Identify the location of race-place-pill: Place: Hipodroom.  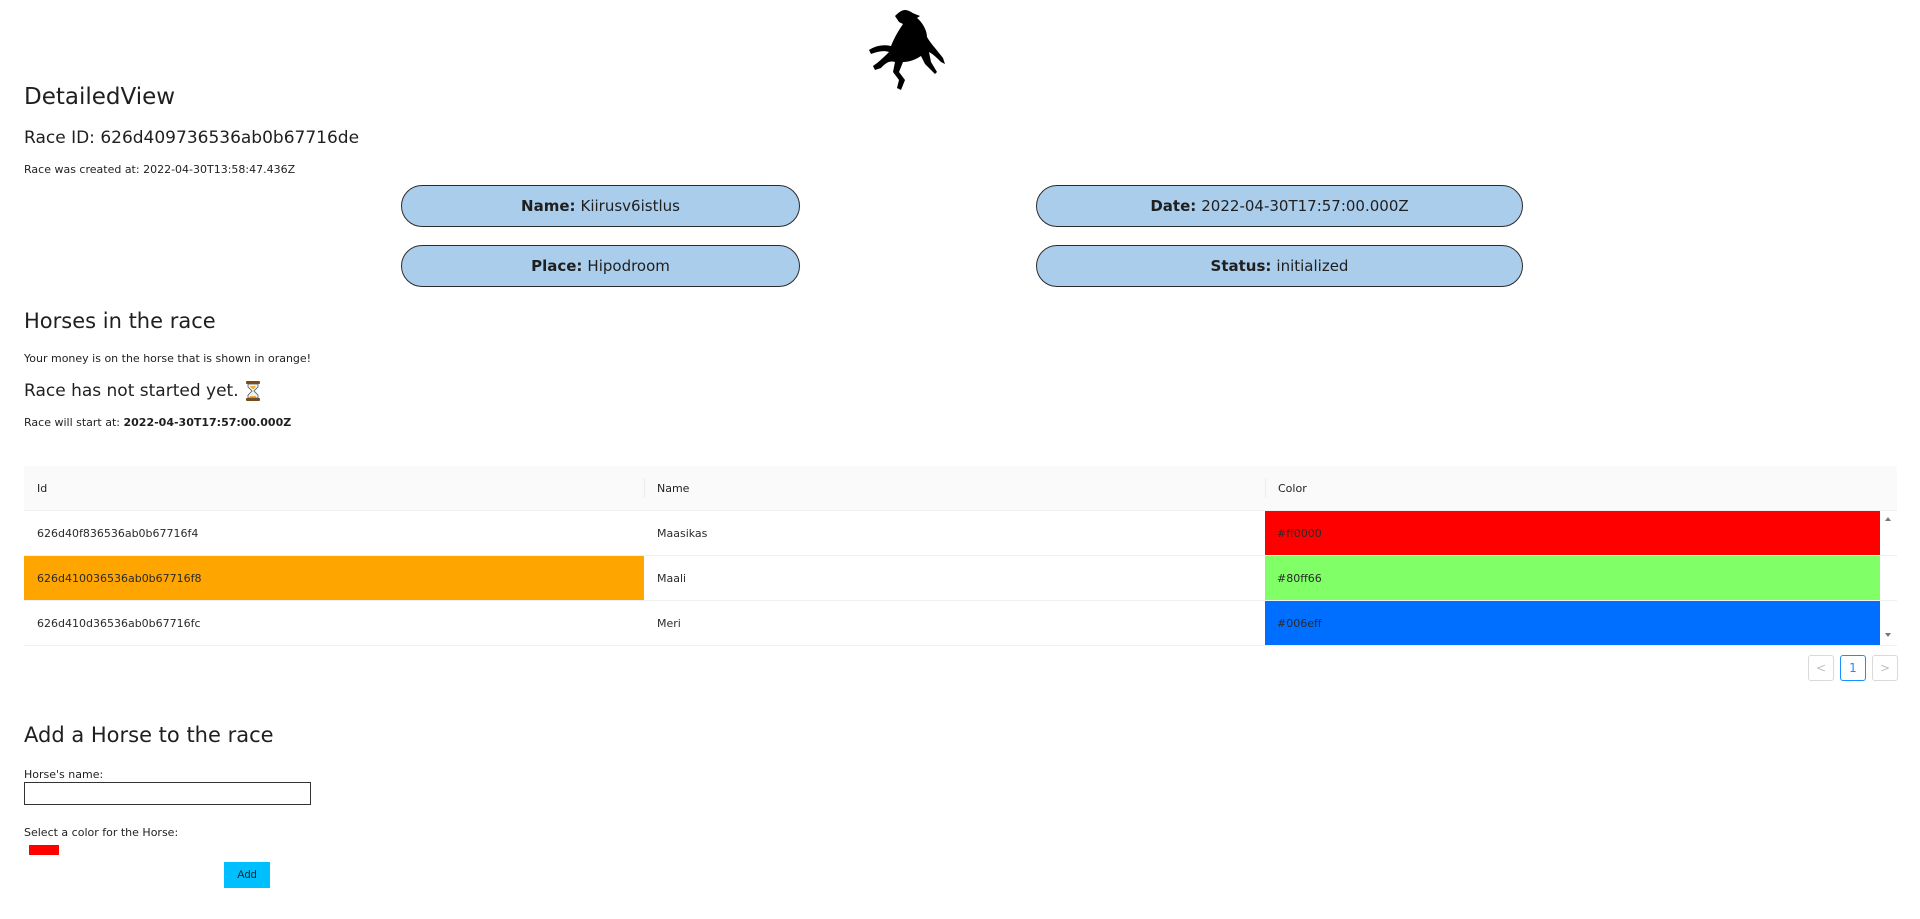
(600, 266).